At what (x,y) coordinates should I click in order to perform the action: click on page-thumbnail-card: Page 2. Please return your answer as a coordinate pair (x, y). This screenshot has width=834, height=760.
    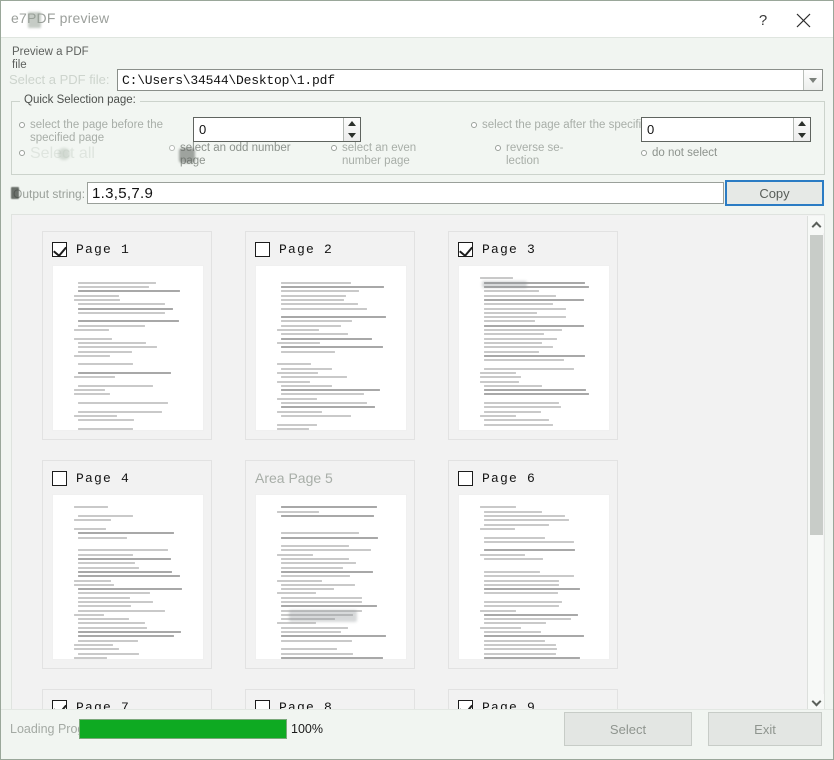
    Looking at the image, I should click on (330, 335).